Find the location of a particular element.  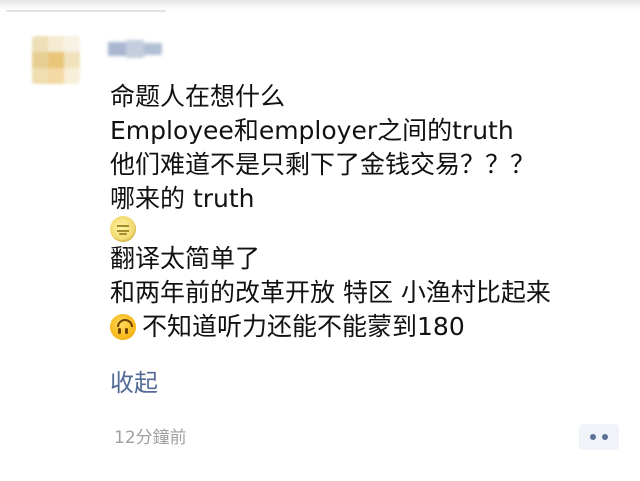

top-line is located at coordinates (86, 11).